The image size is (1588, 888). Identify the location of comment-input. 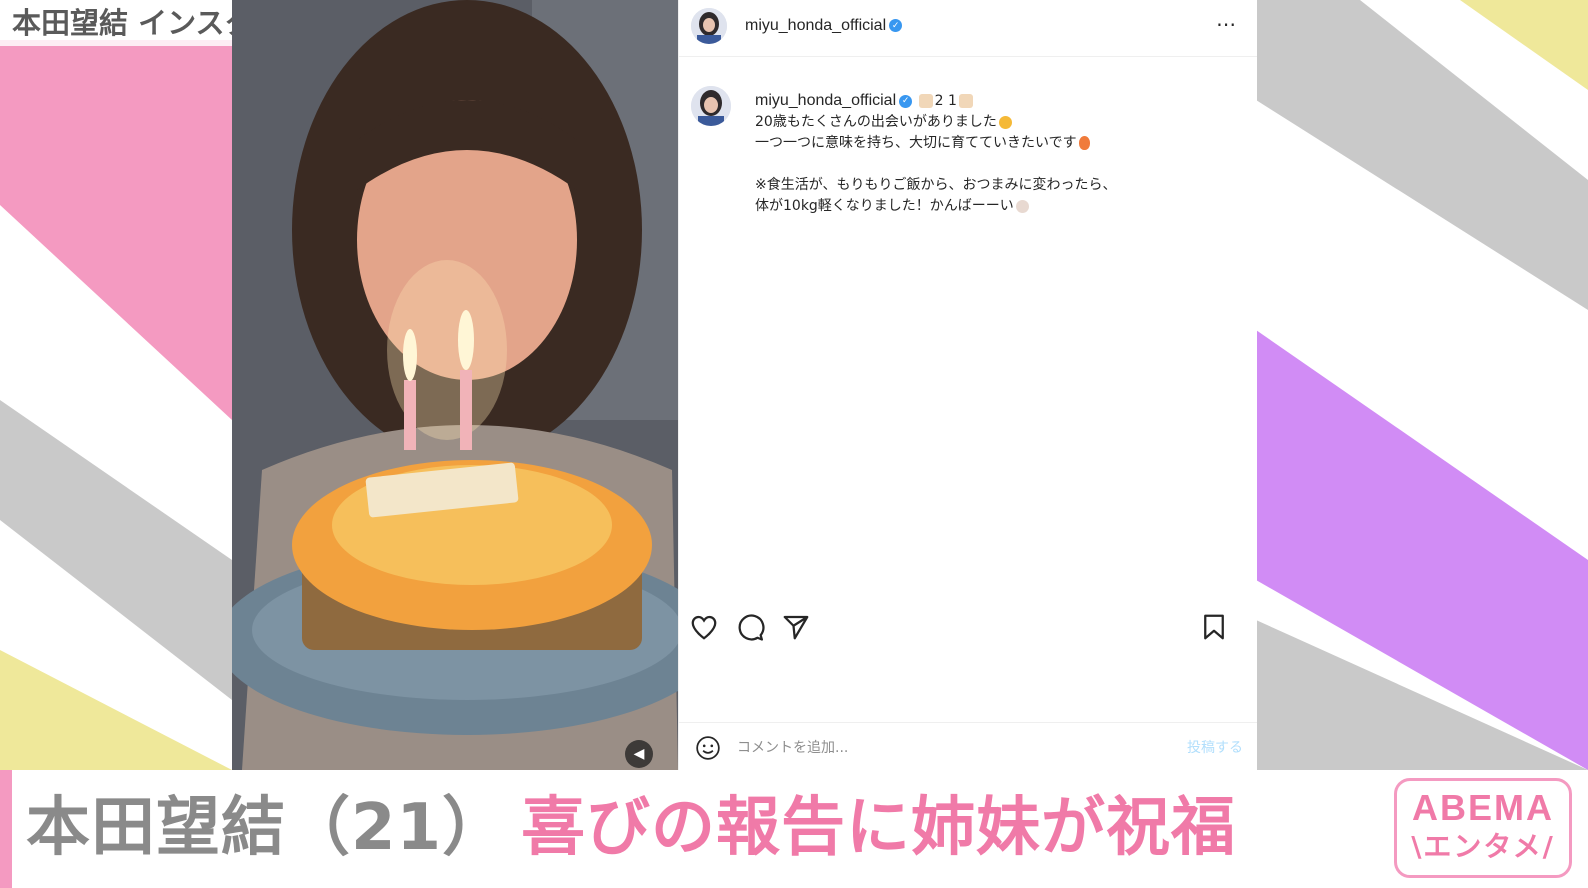
(927, 748).